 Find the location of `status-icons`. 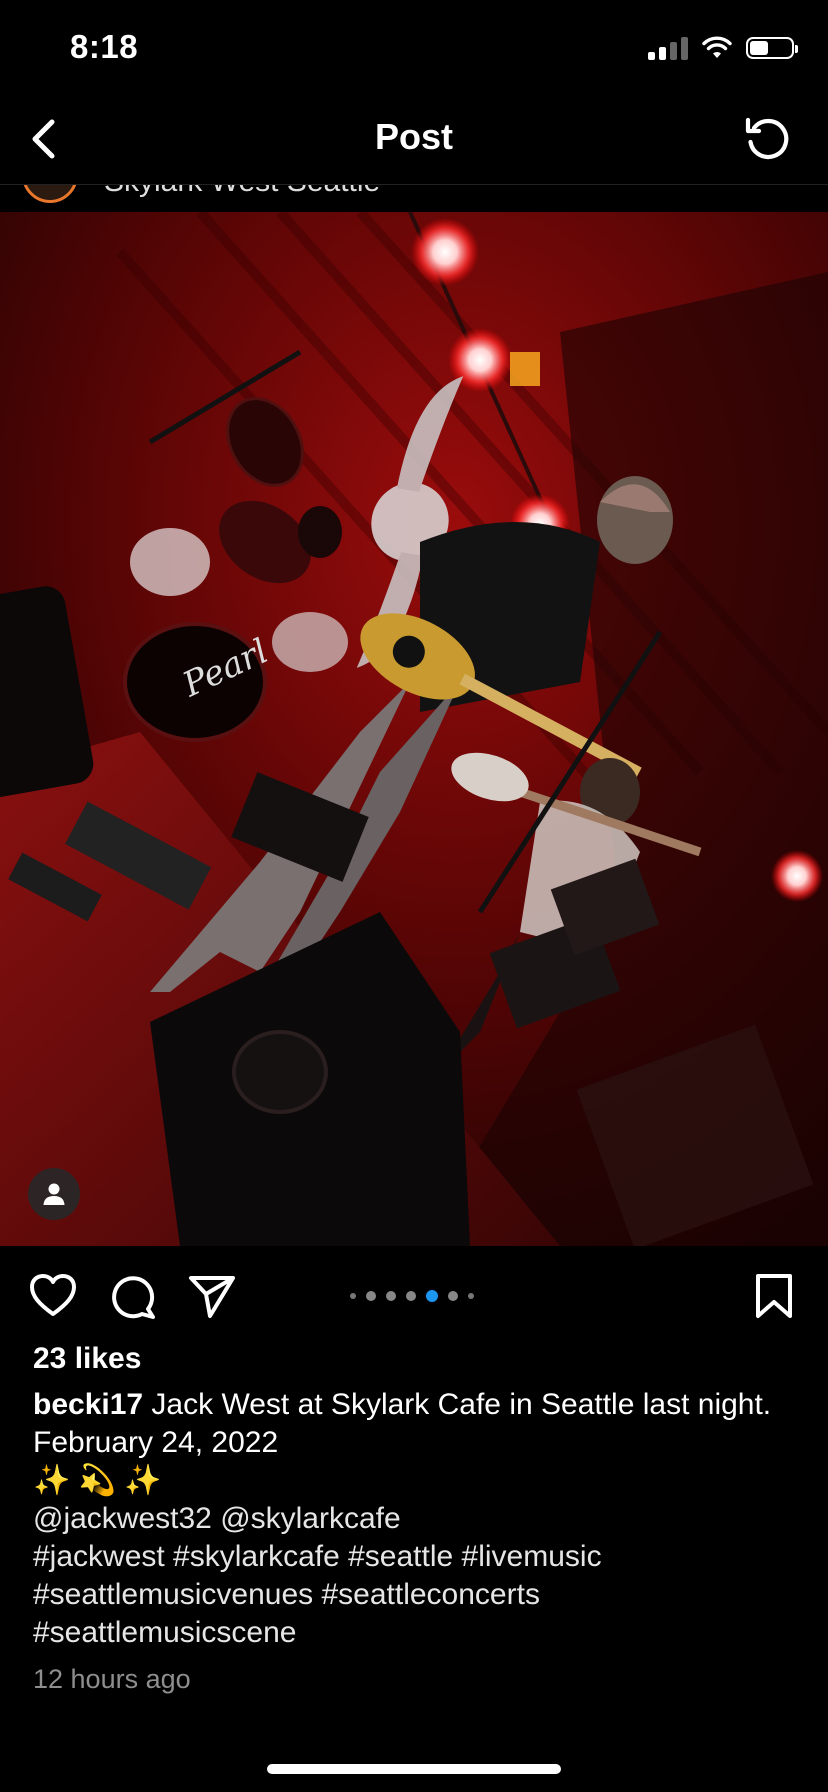

status-icons is located at coordinates (723, 48).